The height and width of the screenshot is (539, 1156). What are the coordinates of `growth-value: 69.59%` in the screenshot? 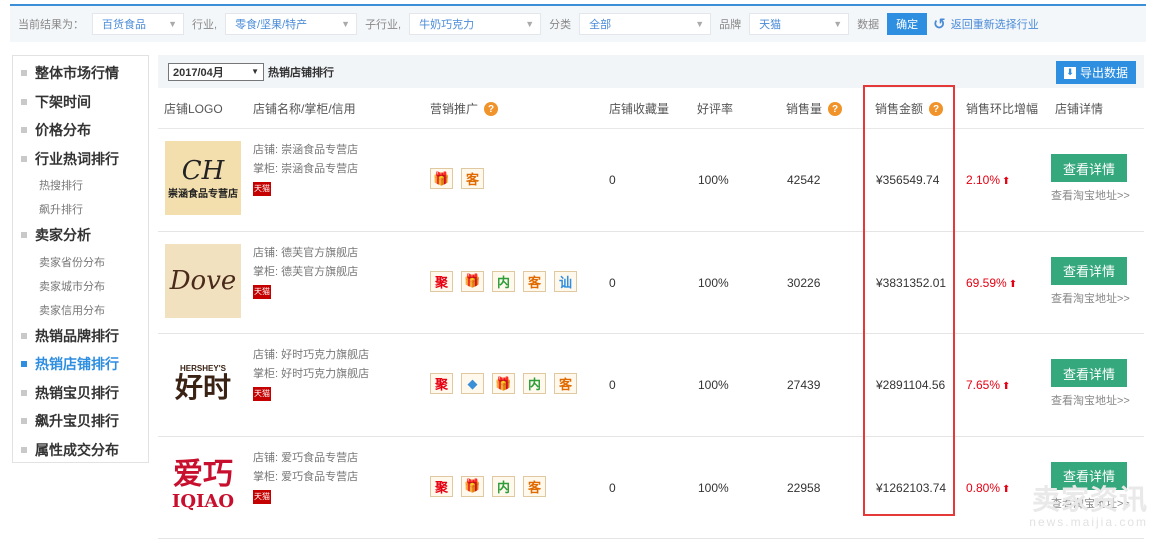 It's located at (986, 283).